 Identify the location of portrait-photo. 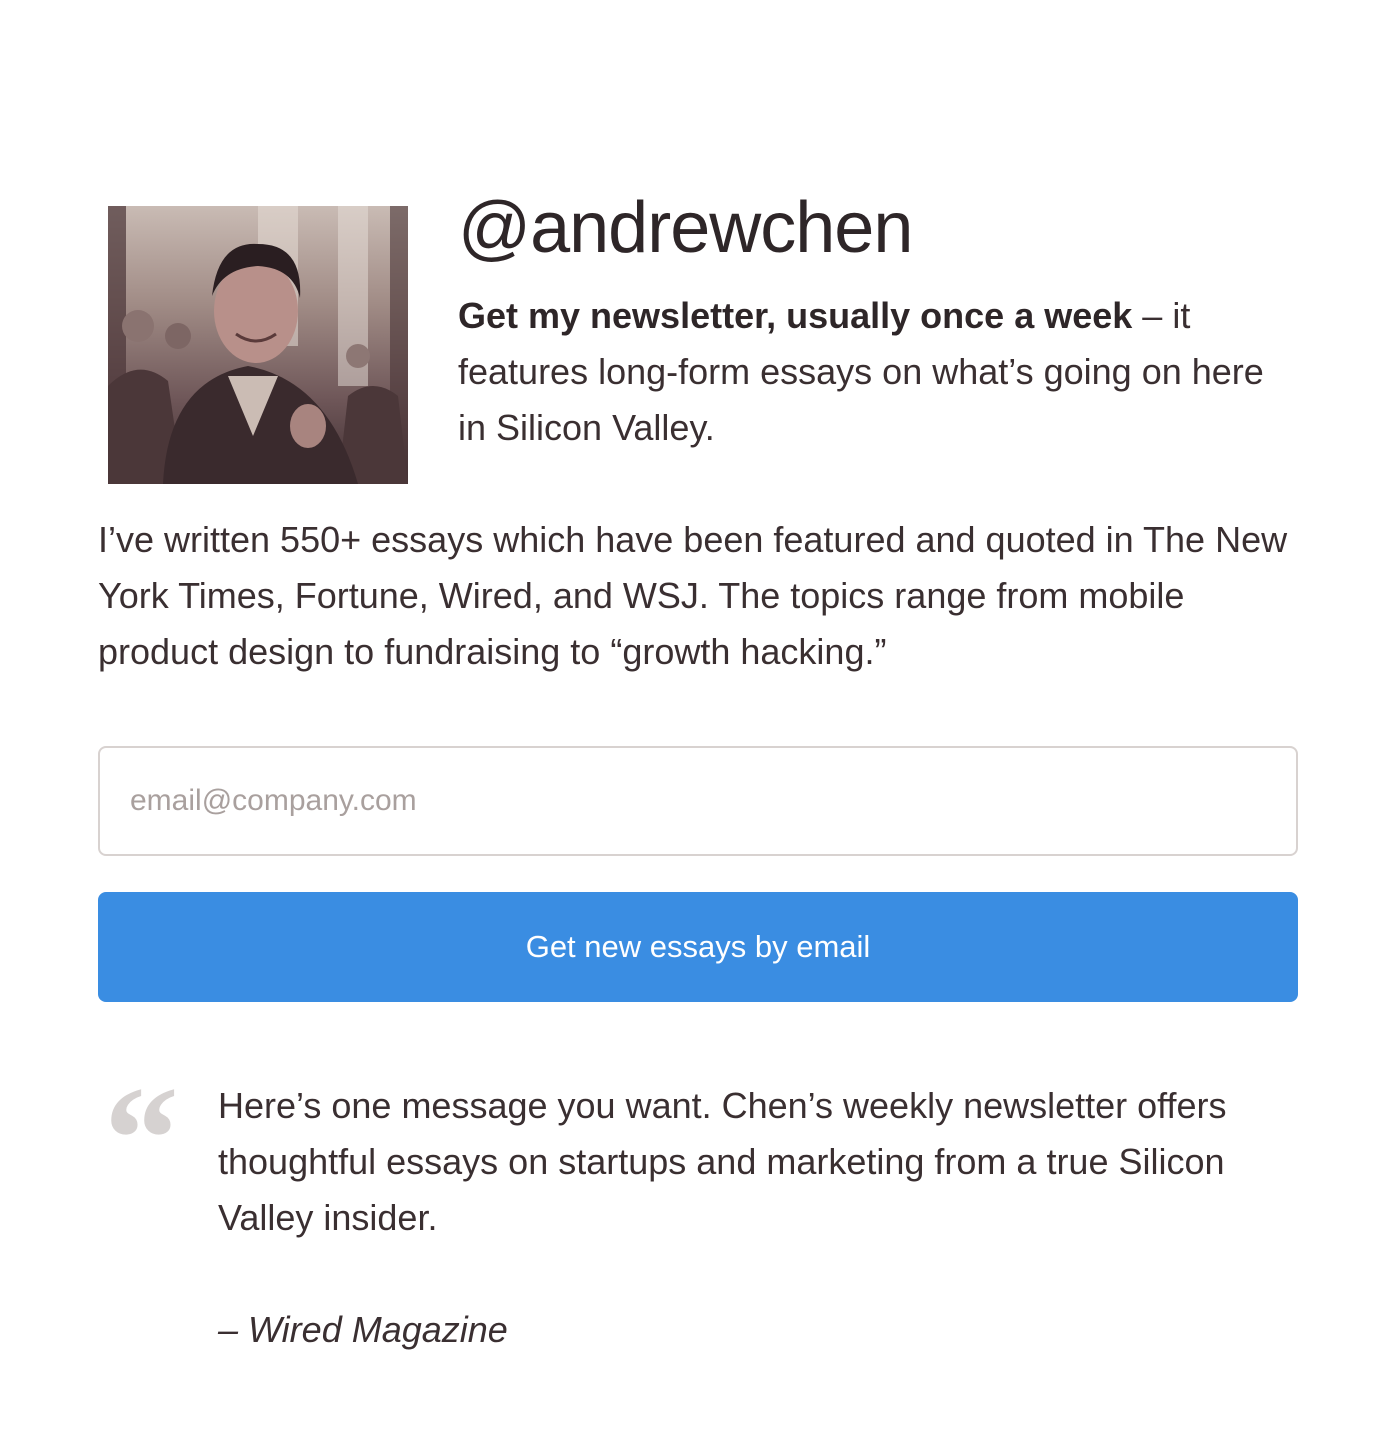
(258, 345).